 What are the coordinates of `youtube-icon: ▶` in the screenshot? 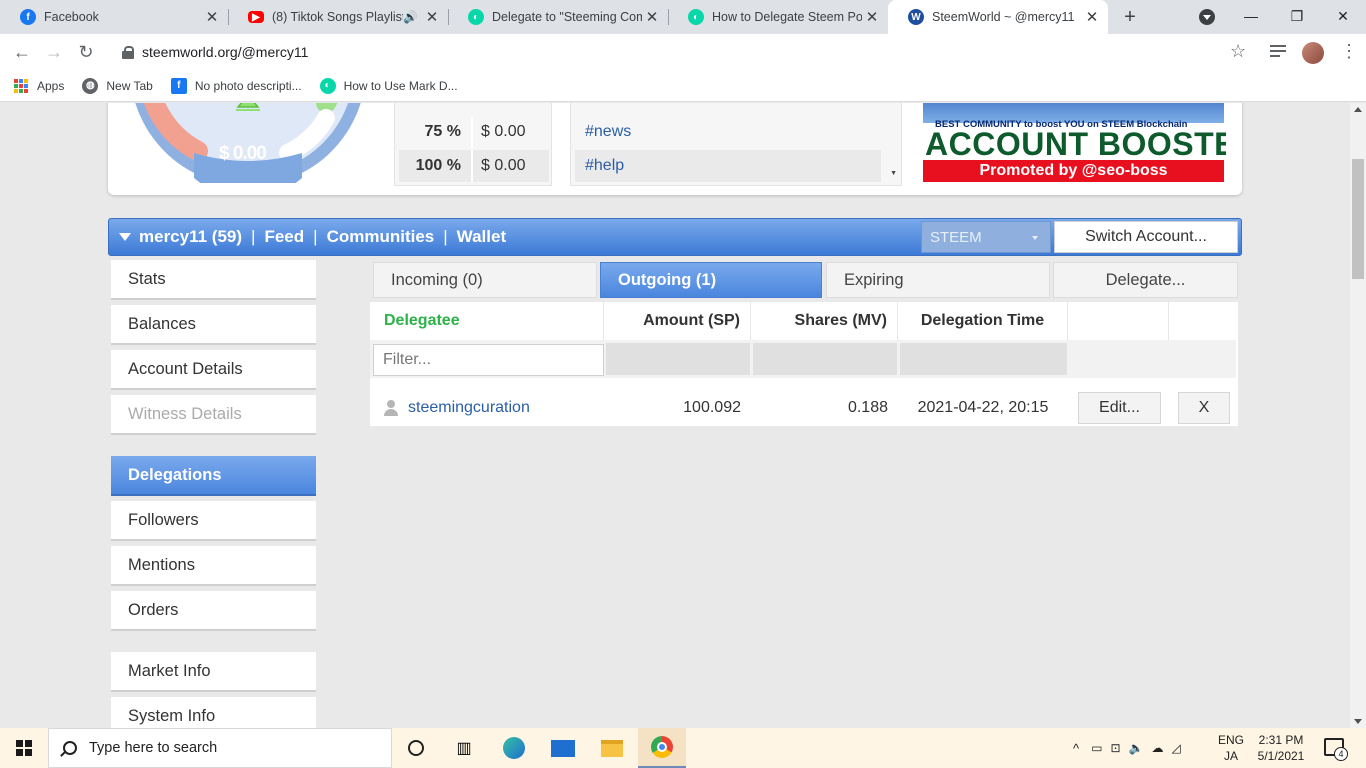 It's located at (256, 17).